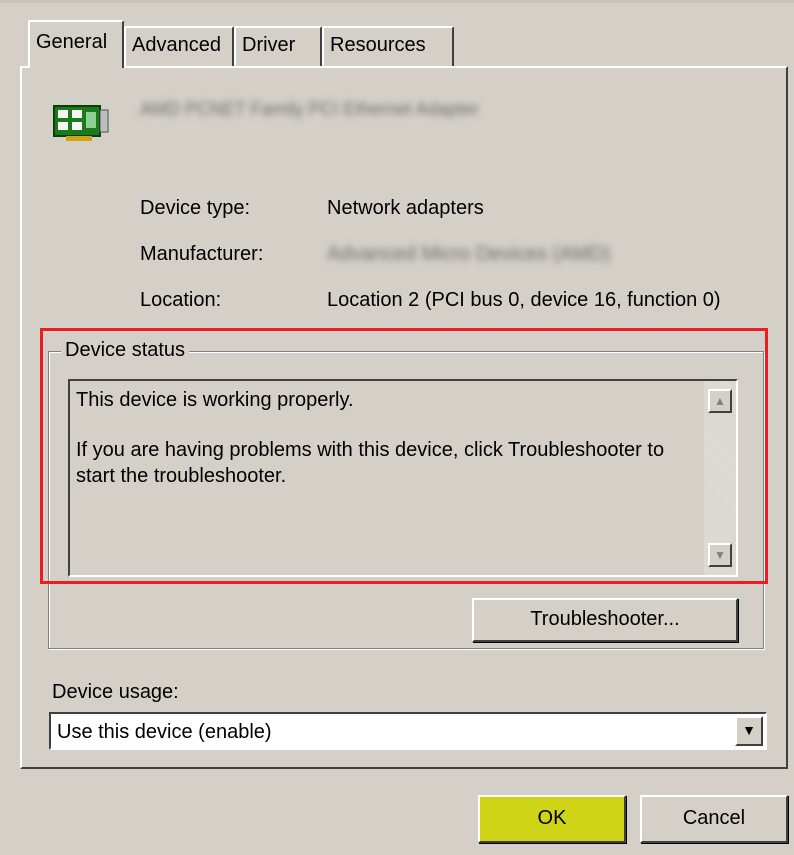  Describe the element at coordinates (195, 208) in the screenshot. I see `device-type-label: Device type:` at that location.